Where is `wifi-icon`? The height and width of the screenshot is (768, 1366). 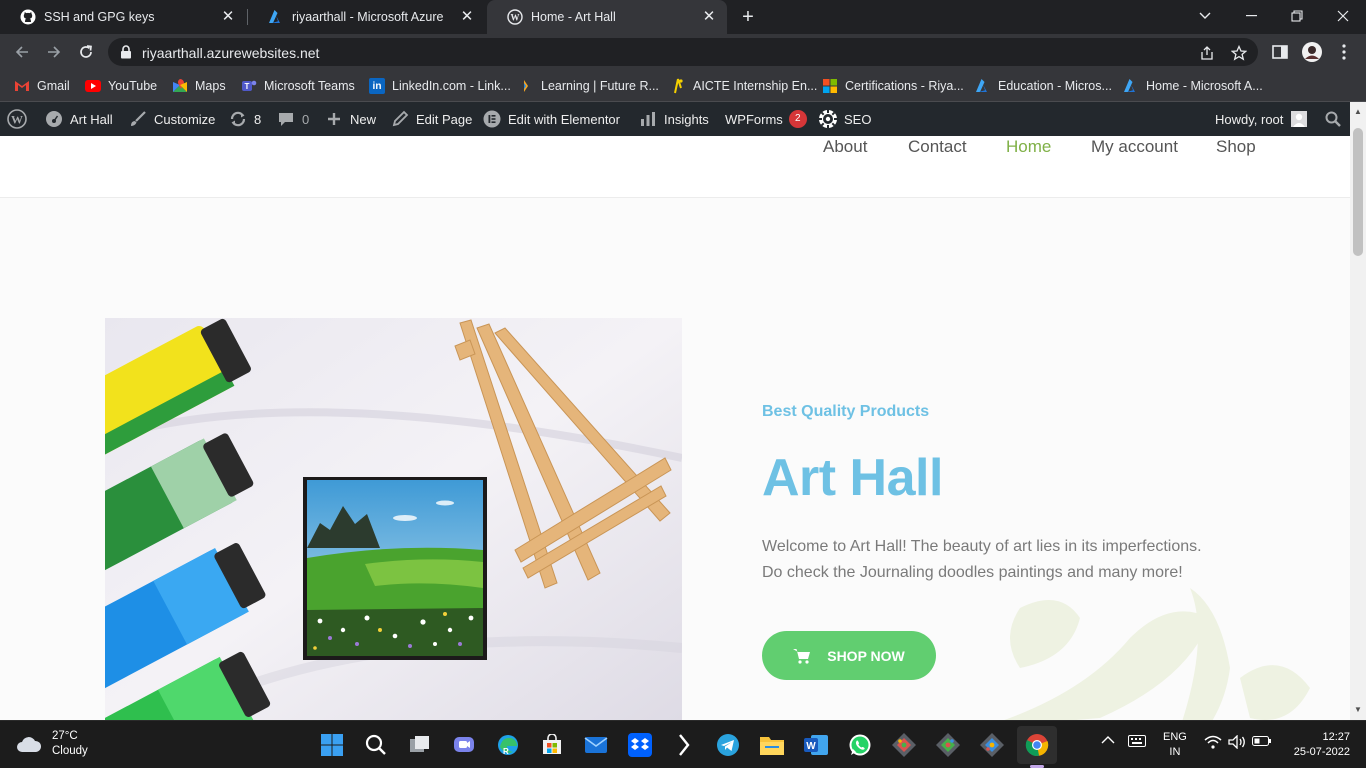 wifi-icon is located at coordinates (1213, 743).